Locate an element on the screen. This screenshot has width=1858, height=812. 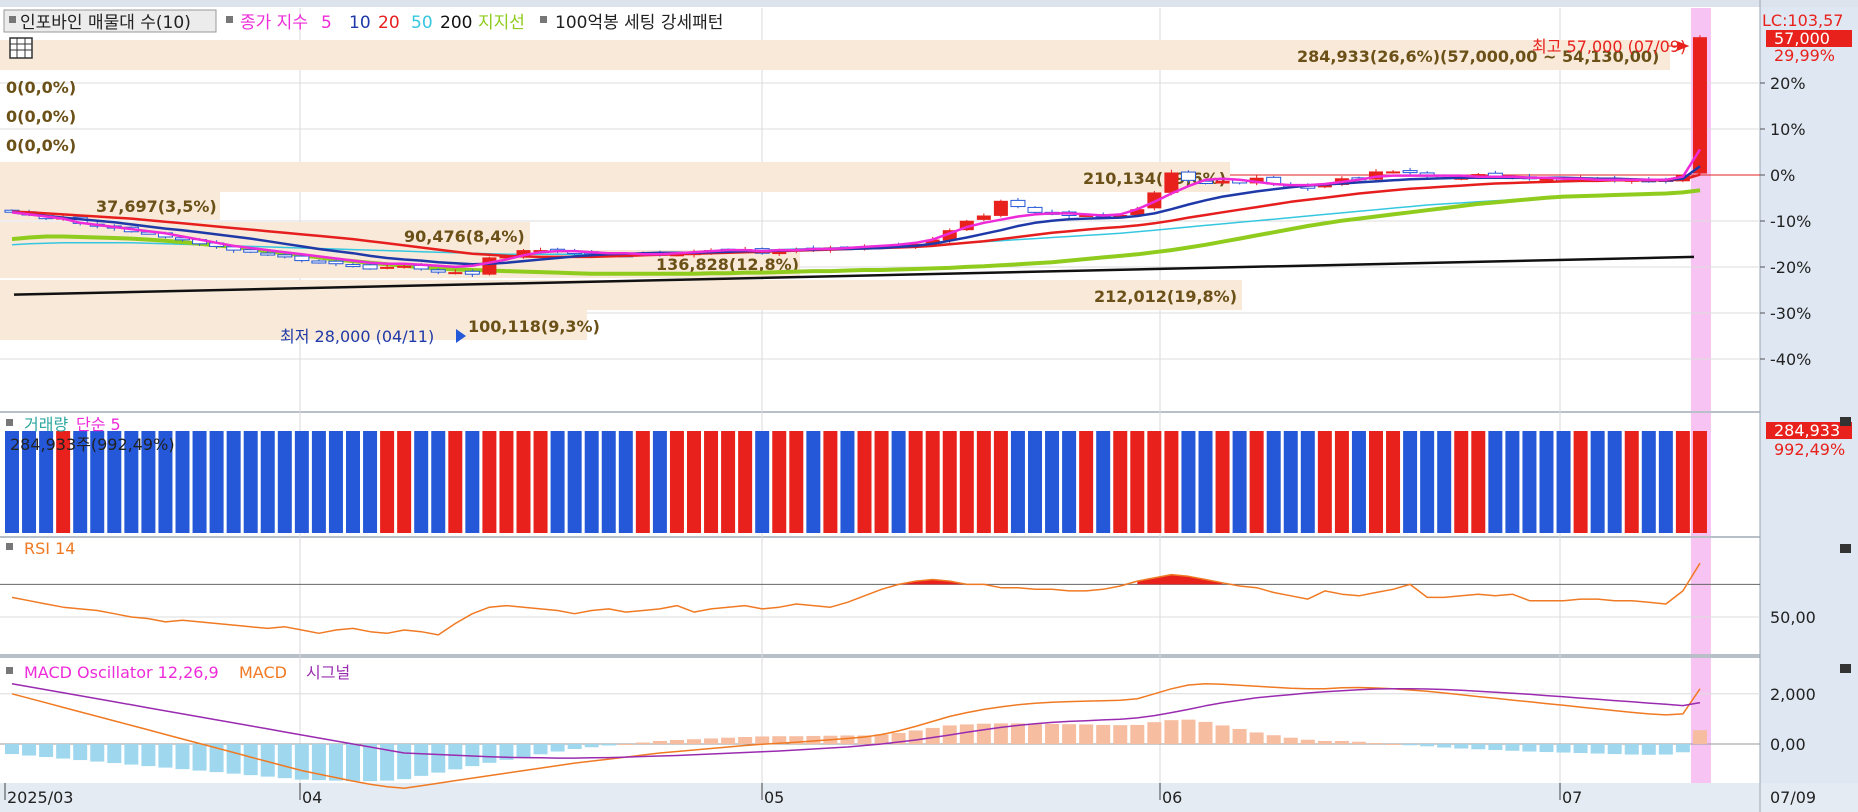
price-axis-tick-label: -10% is located at coordinates (1790, 221).